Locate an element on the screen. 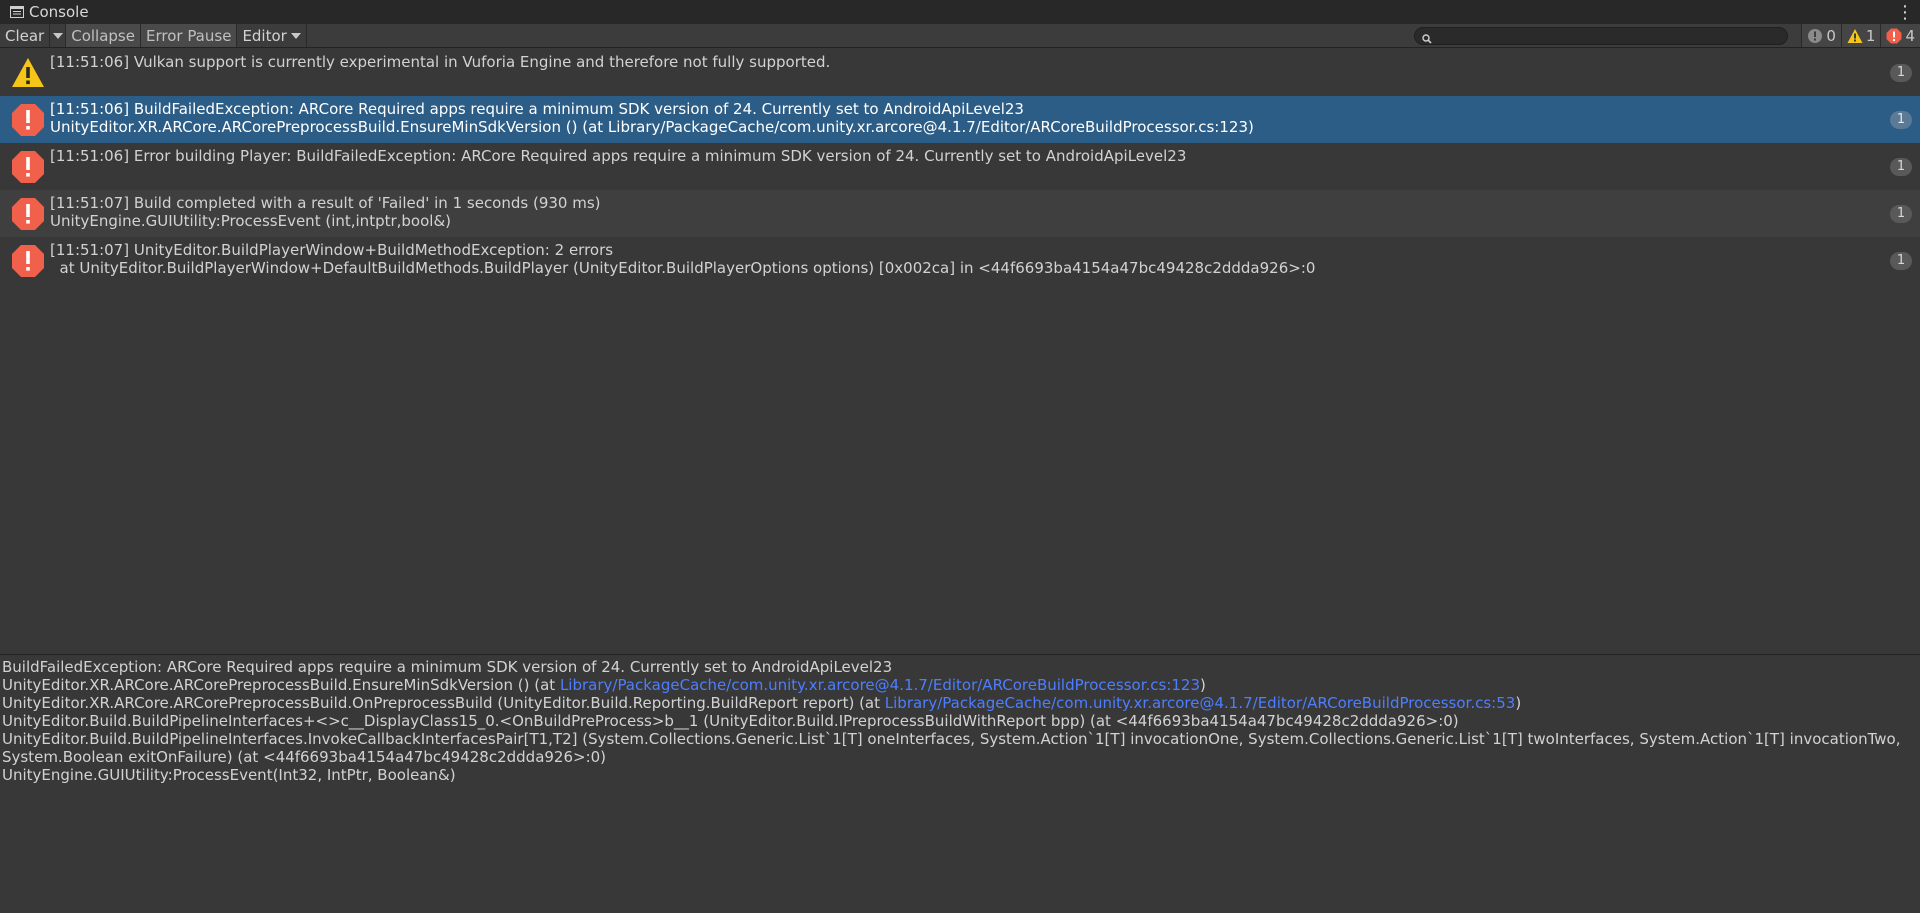 The width and height of the screenshot is (1920, 913). more-options-icon: ⋮ is located at coordinates (1905, 12).